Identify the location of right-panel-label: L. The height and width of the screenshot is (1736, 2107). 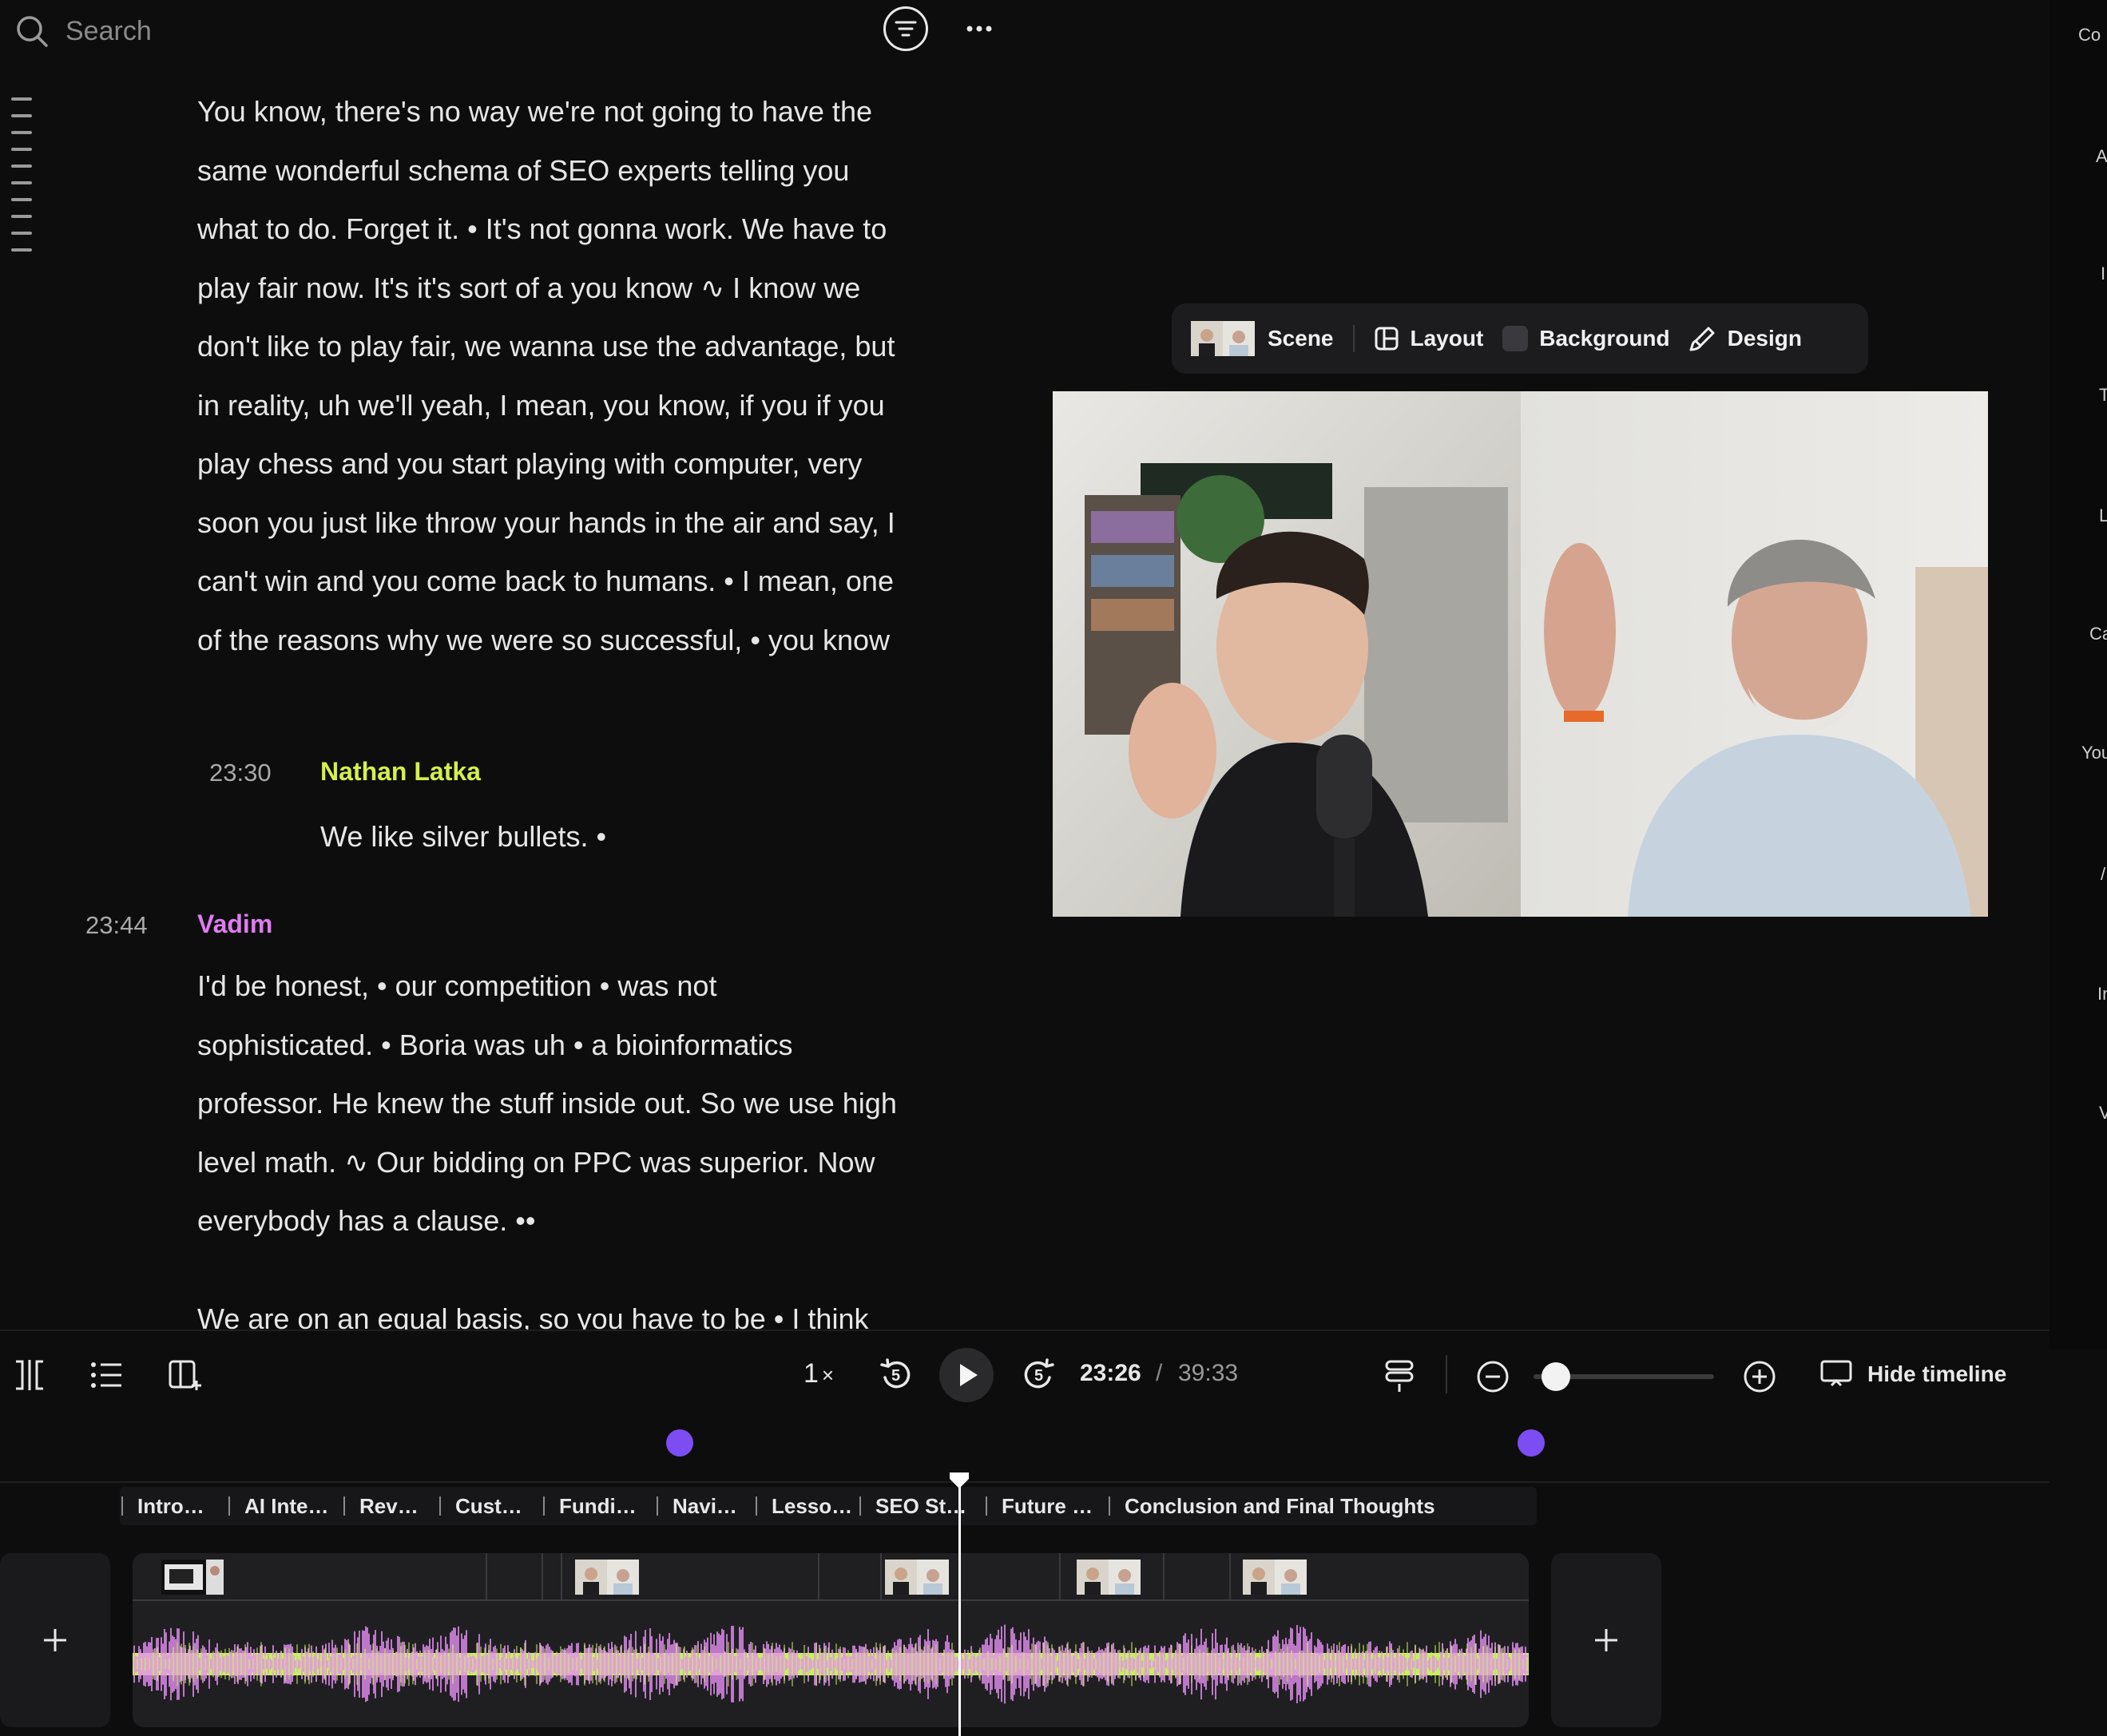
(2103, 515).